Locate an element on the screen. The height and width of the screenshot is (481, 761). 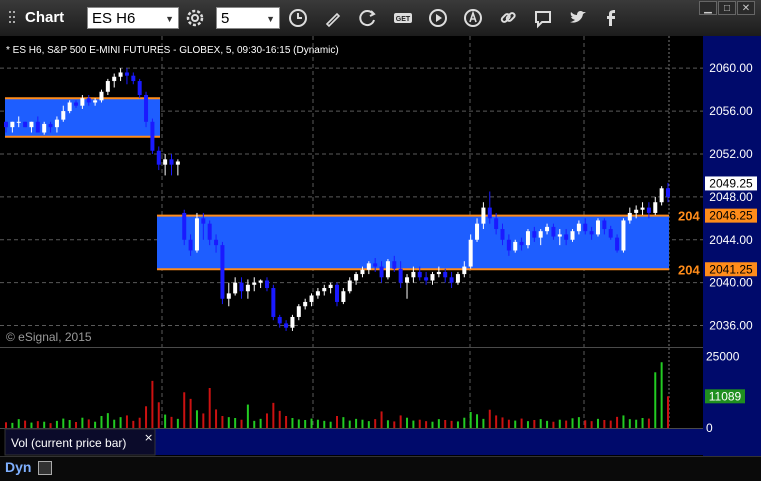
get-label: GET is located at coordinates (403, 19).